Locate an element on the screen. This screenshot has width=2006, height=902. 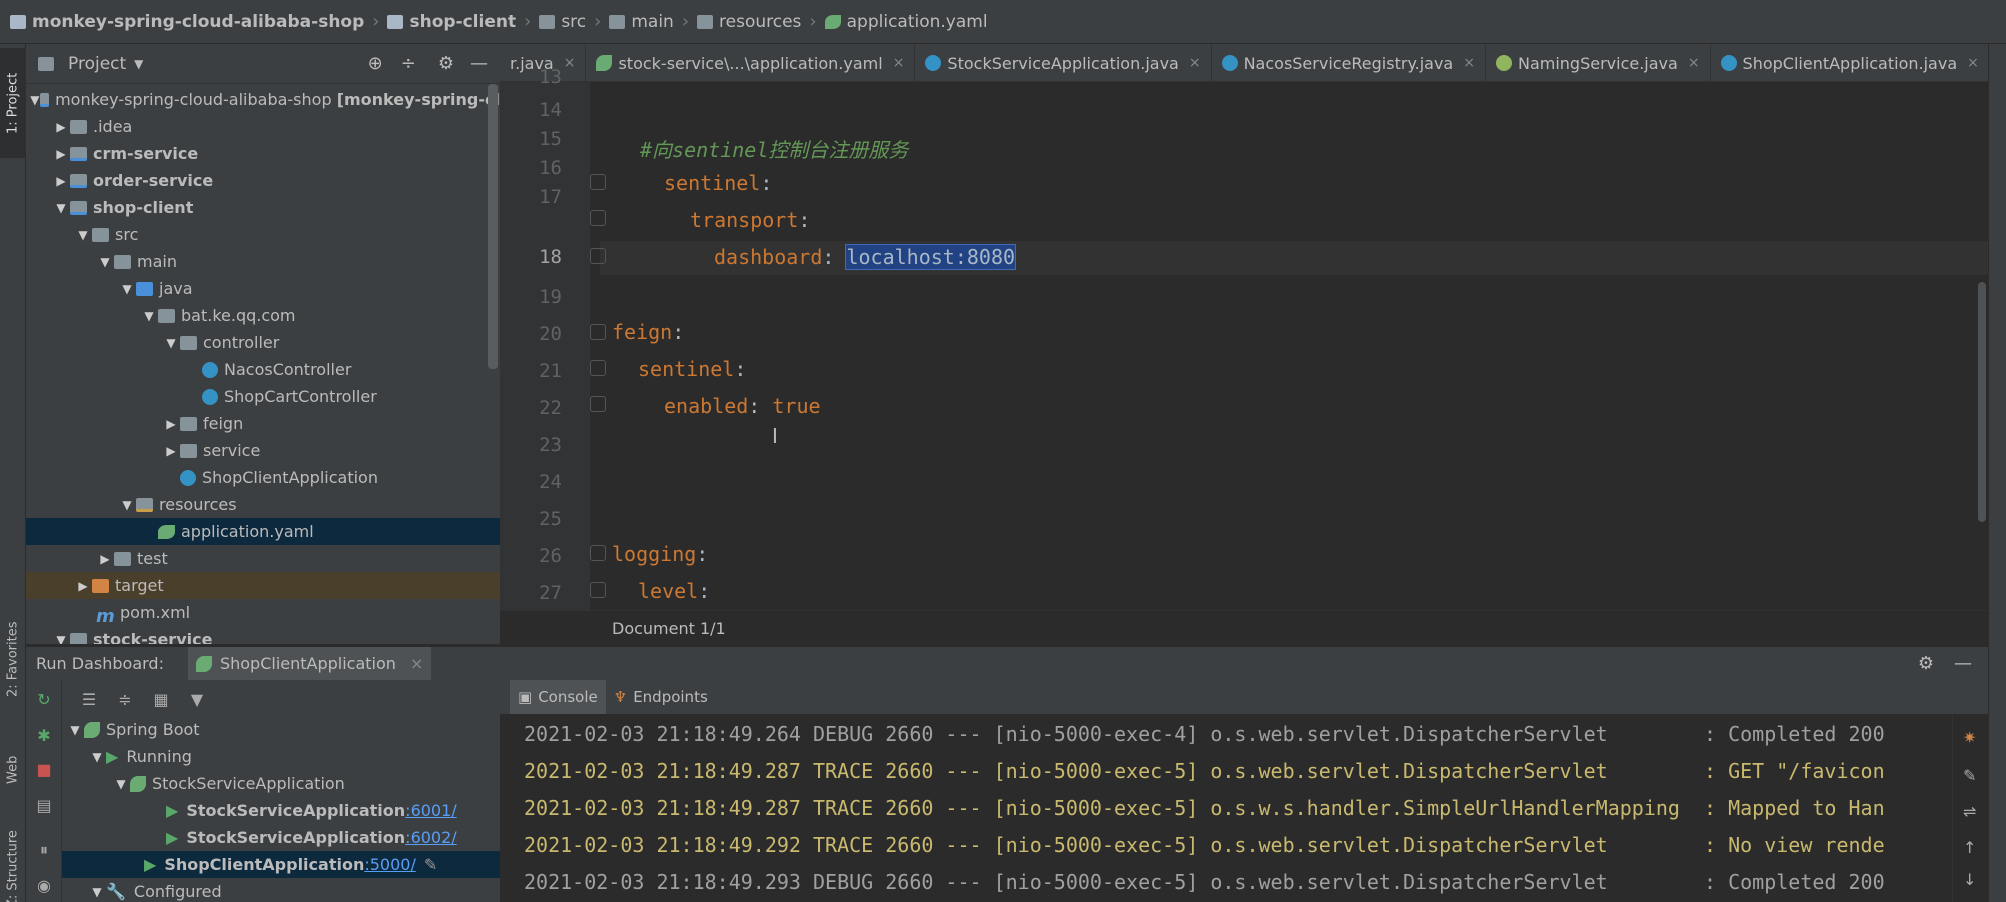
tab-nacos-service-registry: NacosServiceRegistry.java × is located at coordinates (1349, 62).